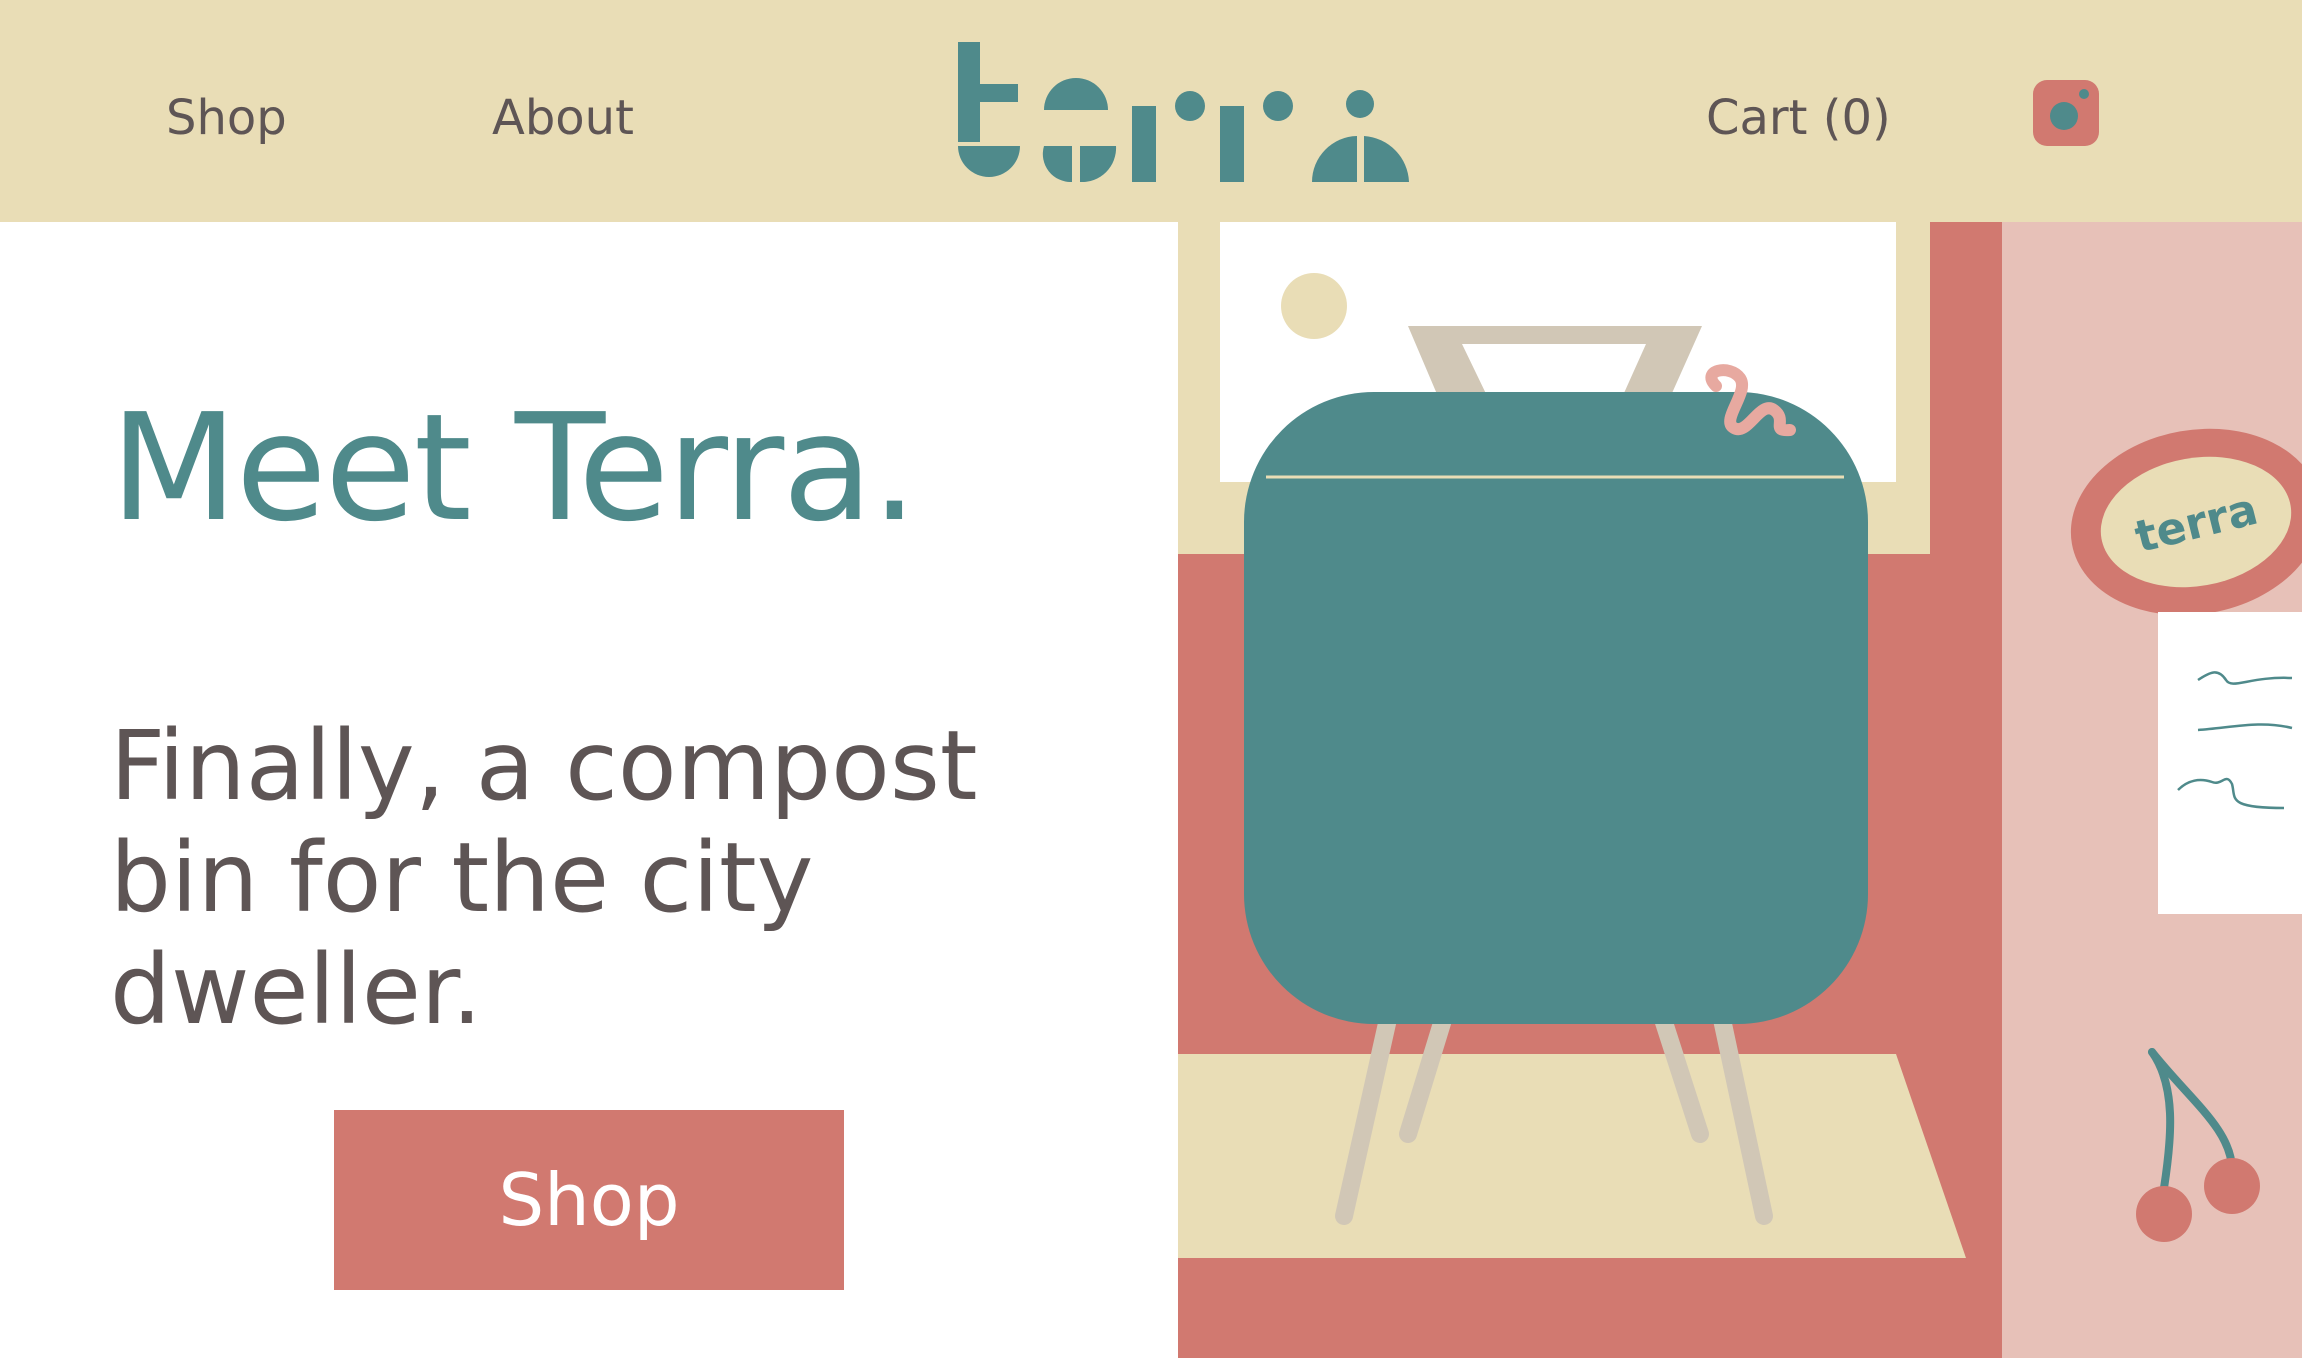  What do you see at coordinates (1182, 109) in the screenshot?
I see `terra-logo` at bounding box center [1182, 109].